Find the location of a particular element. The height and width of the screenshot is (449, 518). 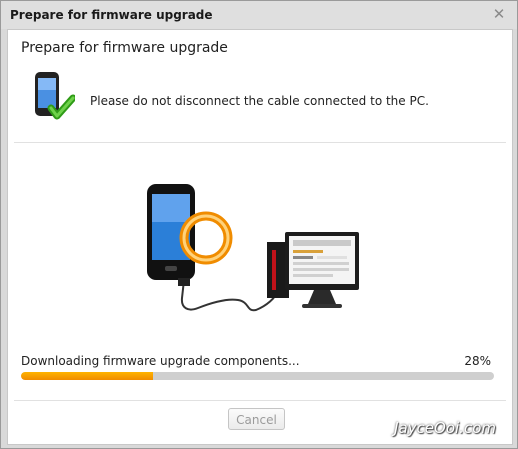

top-divider is located at coordinates (260, 142).